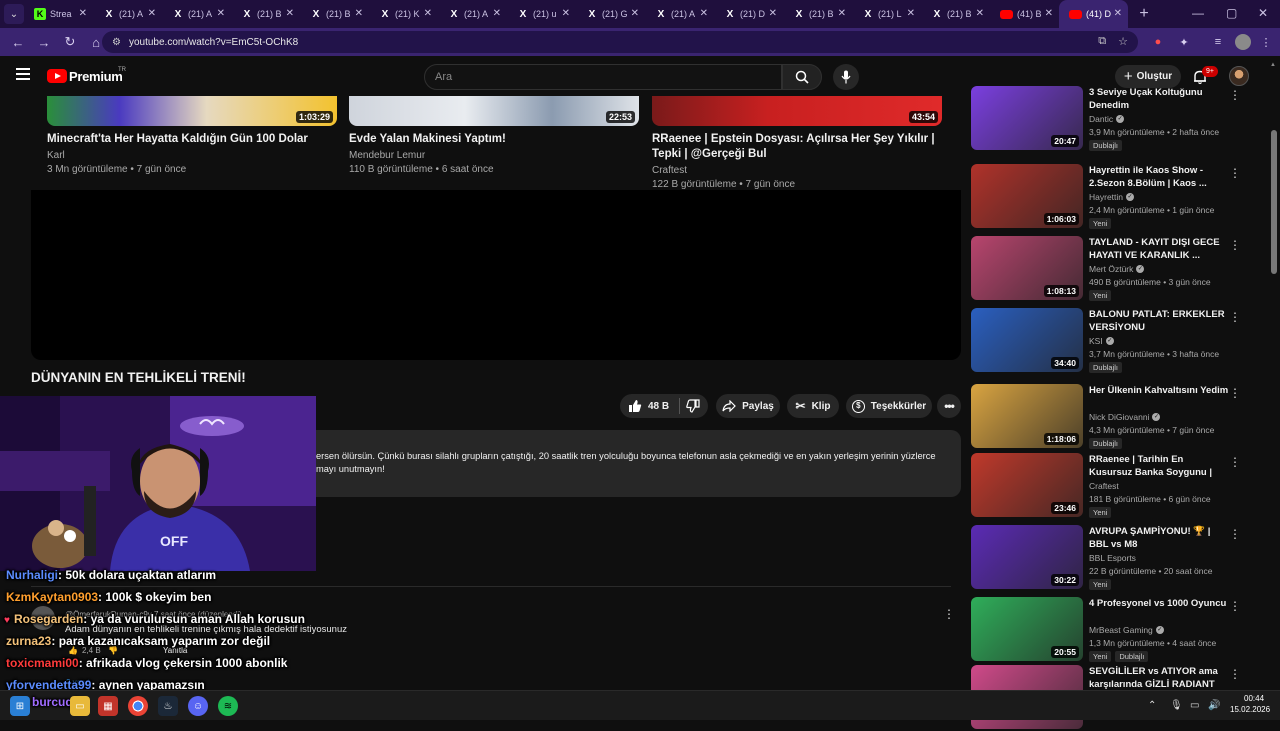  I want to click on browser-tab: (41) D ✕, so click(1093, 14).